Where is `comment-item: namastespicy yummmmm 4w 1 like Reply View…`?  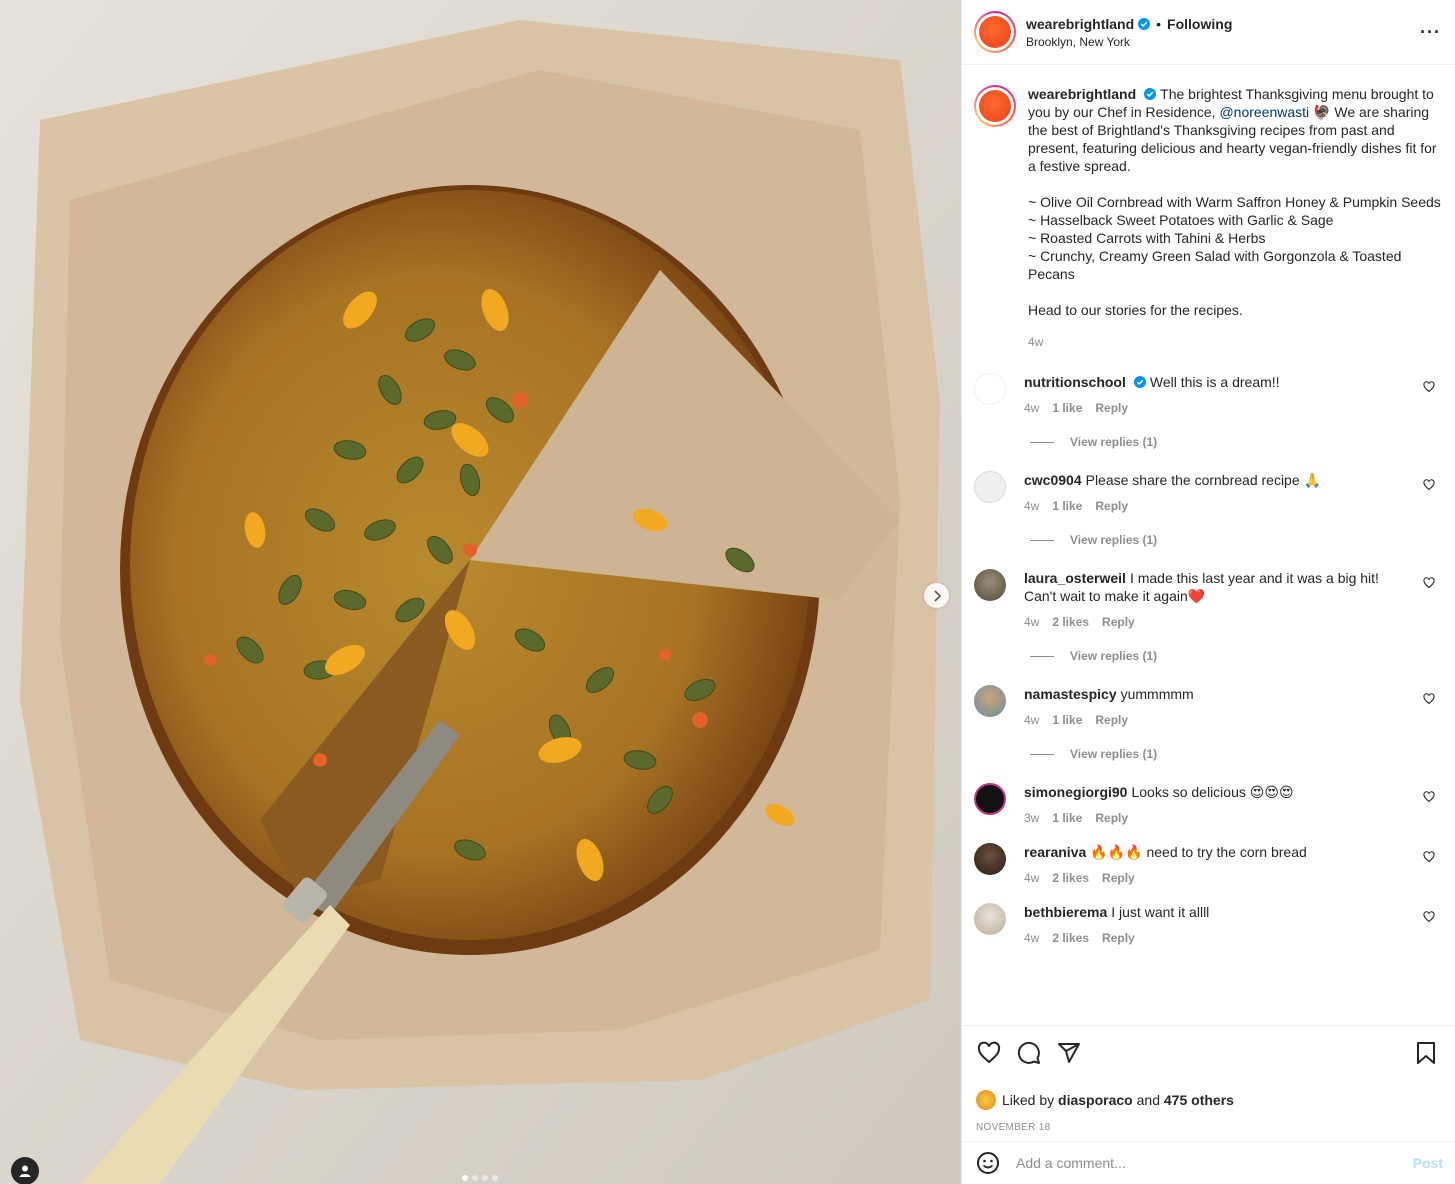 comment-item: namastespicy yummmmm 4w 1 like Reply View… is located at coordinates (1207, 723).